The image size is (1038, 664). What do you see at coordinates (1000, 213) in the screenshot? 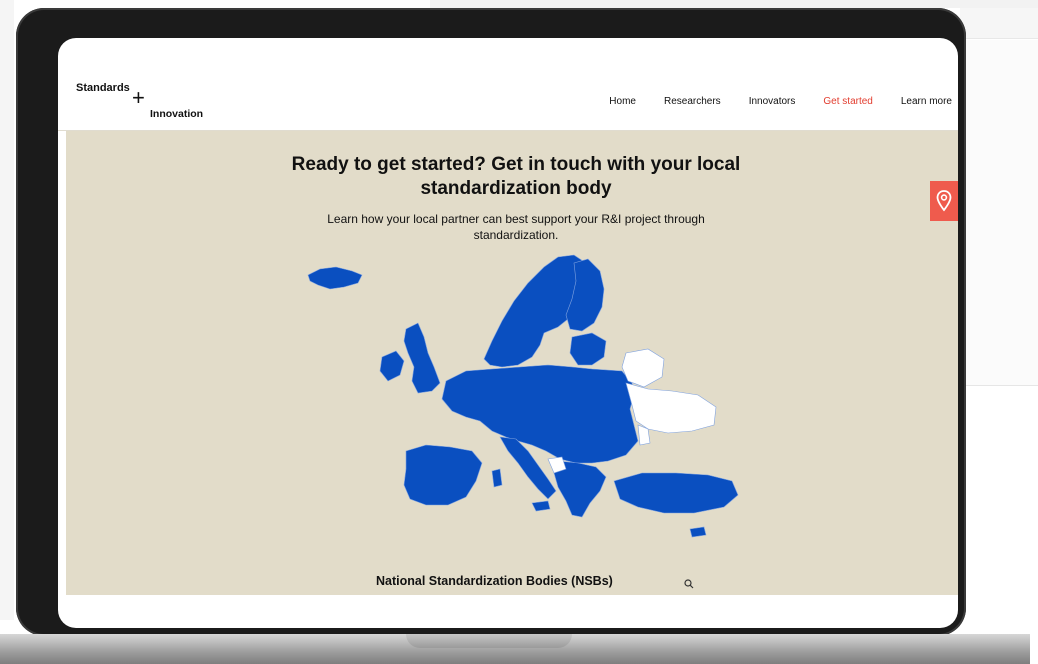
I see `background-panel` at bounding box center [1000, 213].